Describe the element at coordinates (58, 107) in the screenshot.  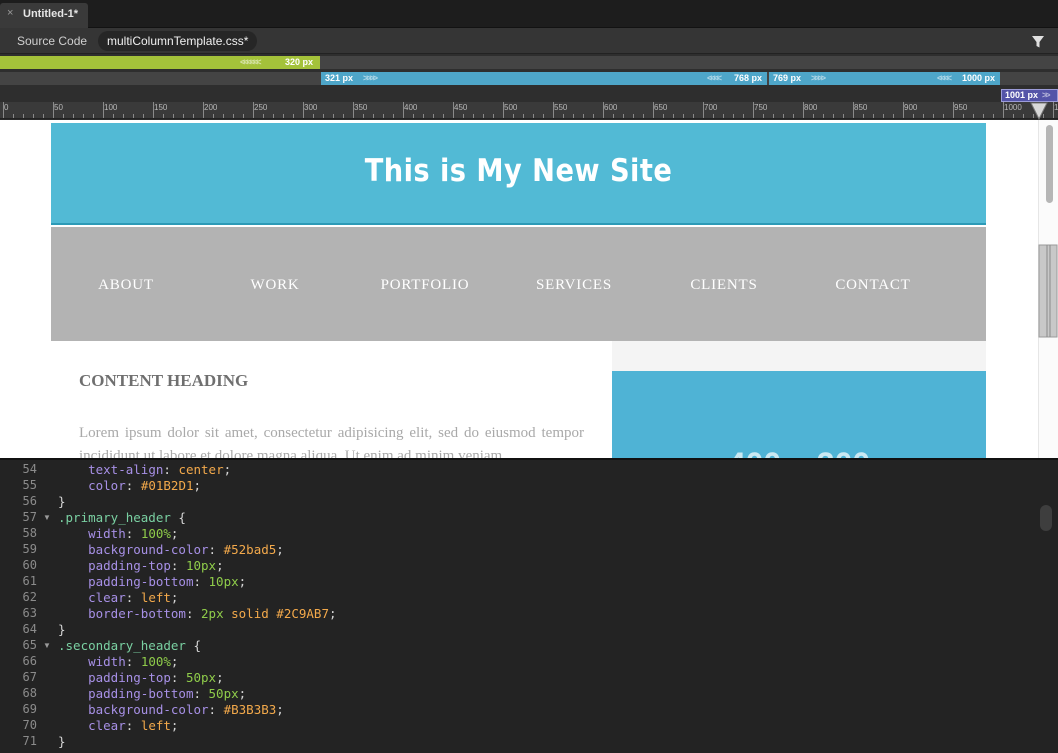
I see `ruler-label: 50` at that location.